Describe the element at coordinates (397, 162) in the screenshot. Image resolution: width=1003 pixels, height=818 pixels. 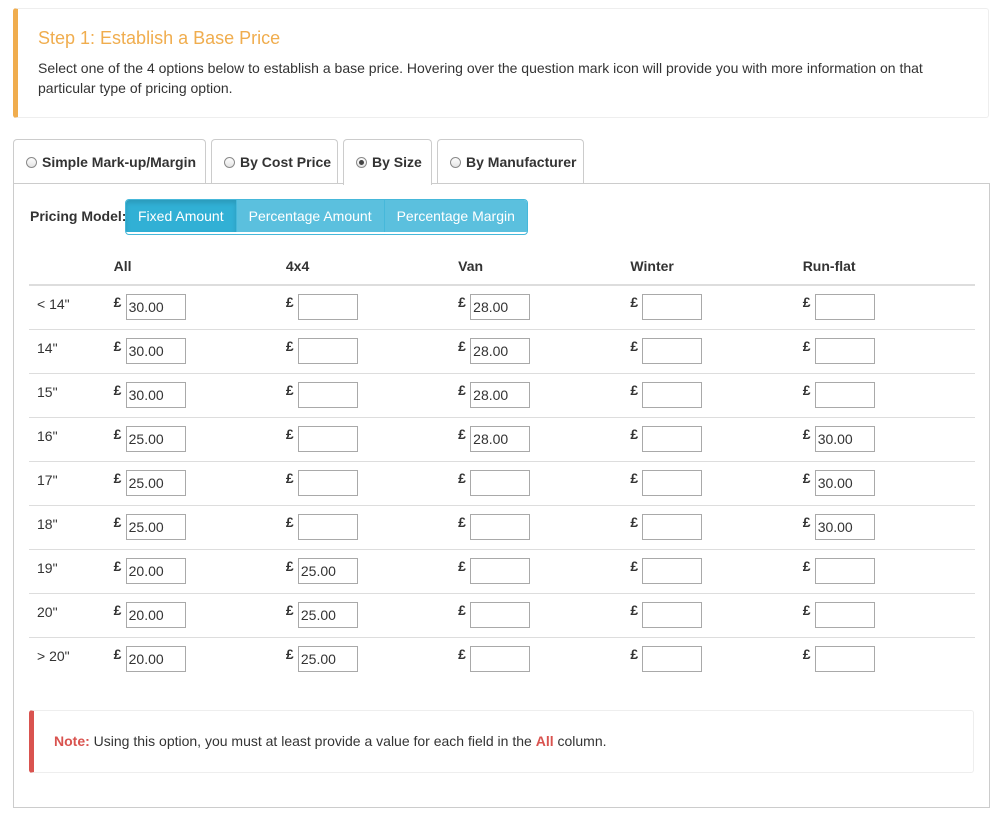
I see `tab-label: By Size` at that location.